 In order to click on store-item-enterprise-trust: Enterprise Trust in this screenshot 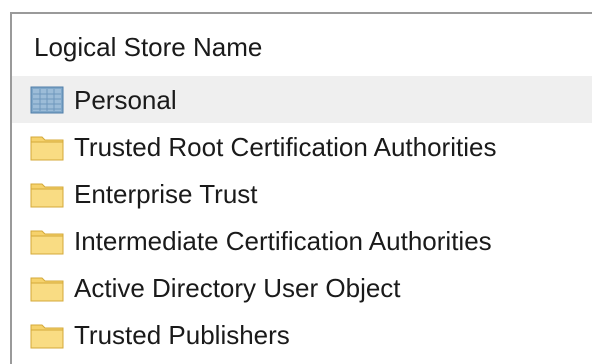, I will do `click(302, 193)`.